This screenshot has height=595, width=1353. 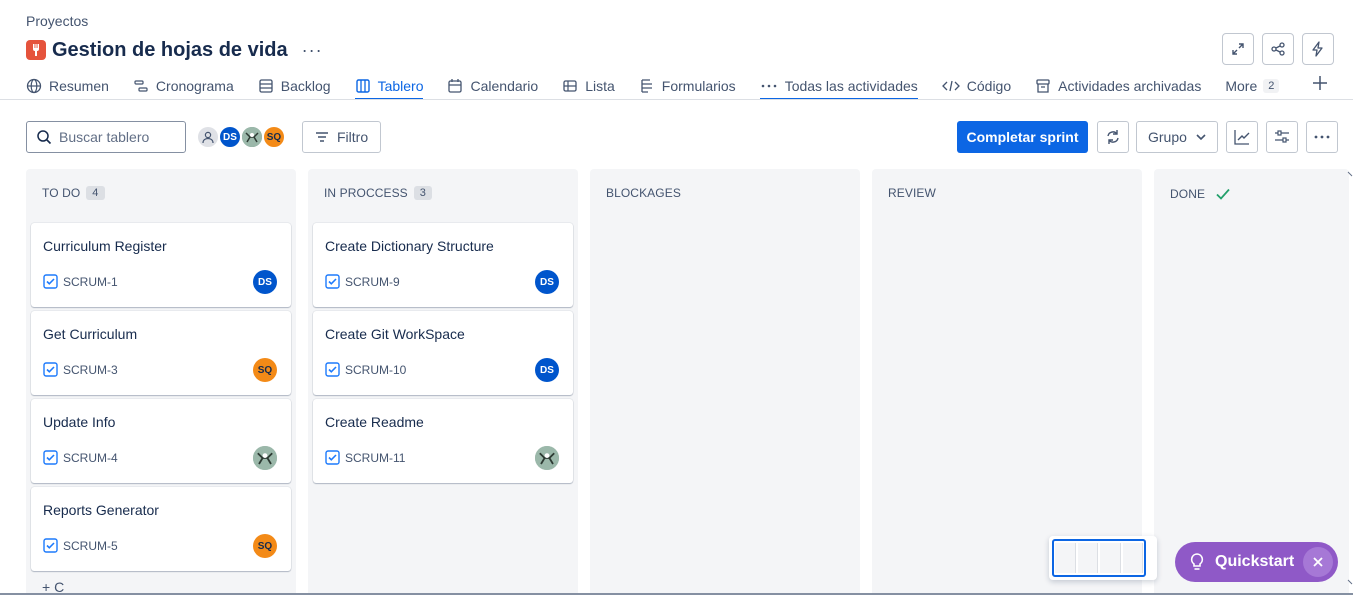 I want to click on tab-label: Formularios, so click(x=698, y=85).